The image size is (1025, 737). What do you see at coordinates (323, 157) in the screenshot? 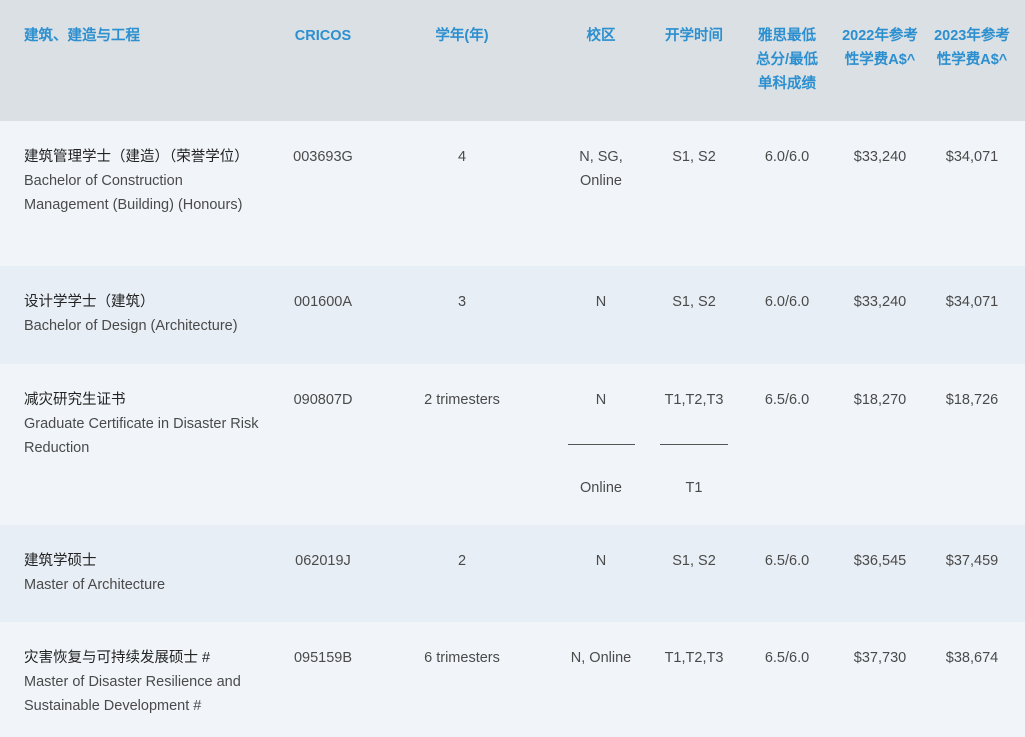
I see `cricos-code: 003693G` at bounding box center [323, 157].